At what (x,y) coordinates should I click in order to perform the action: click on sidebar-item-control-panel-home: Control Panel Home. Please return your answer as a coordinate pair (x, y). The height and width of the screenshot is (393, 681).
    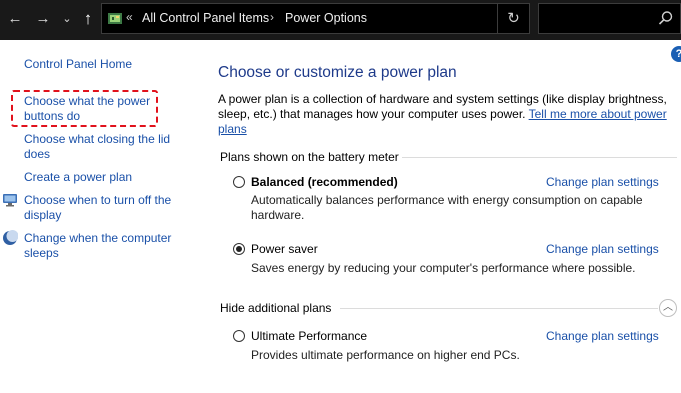
    Looking at the image, I should click on (78, 64).